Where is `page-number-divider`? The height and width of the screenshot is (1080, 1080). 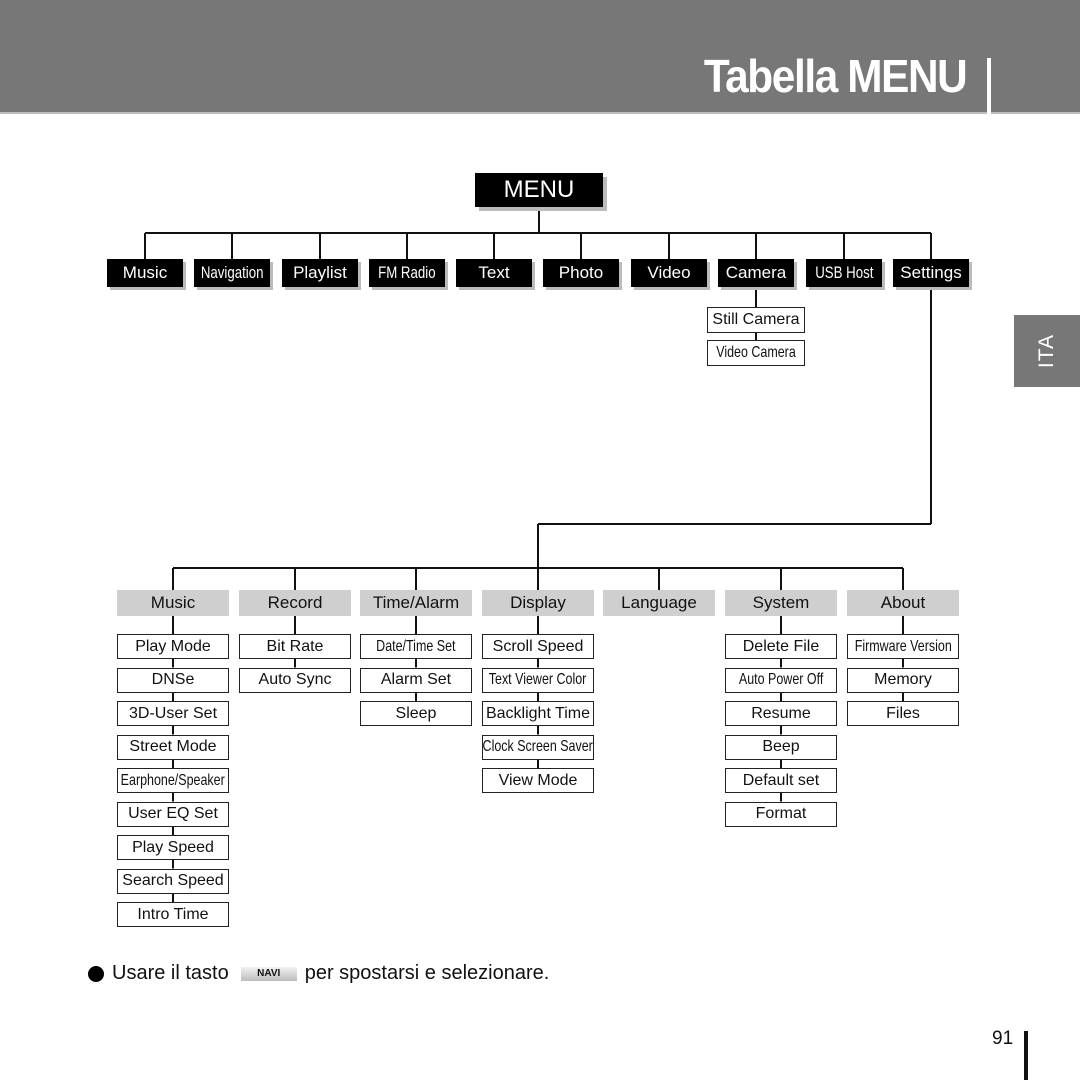
page-number-divider is located at coordinates (1026, 1055).